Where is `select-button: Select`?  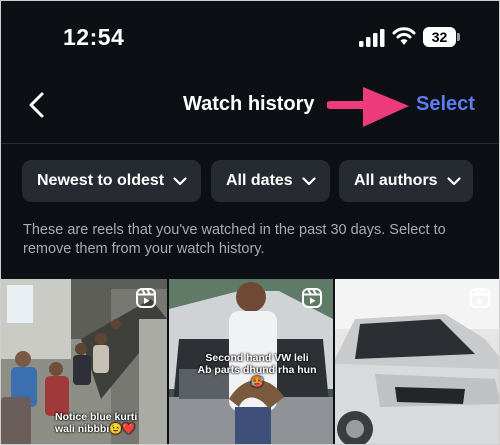
select-button: Select is located at coordinates (445, 104).